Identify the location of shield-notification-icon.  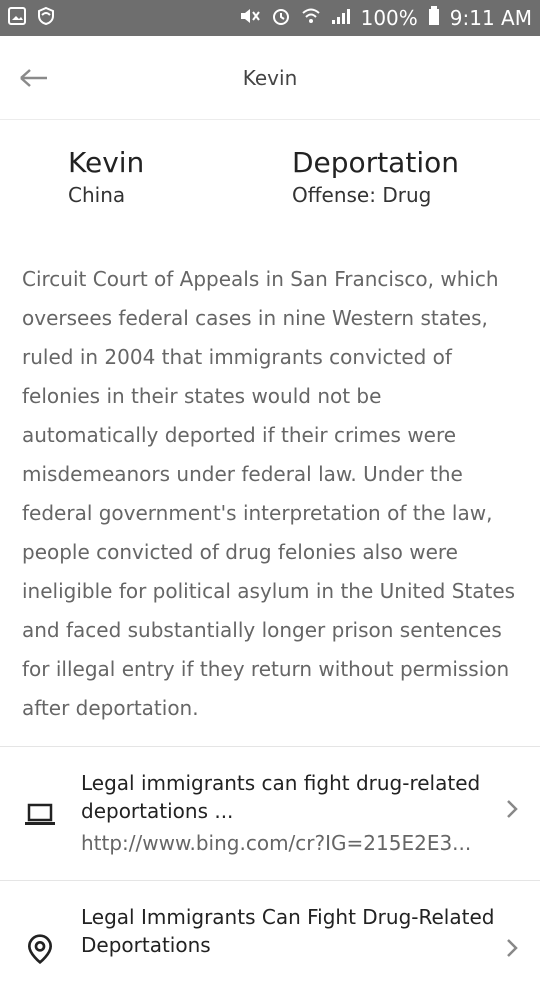
(46, 18).